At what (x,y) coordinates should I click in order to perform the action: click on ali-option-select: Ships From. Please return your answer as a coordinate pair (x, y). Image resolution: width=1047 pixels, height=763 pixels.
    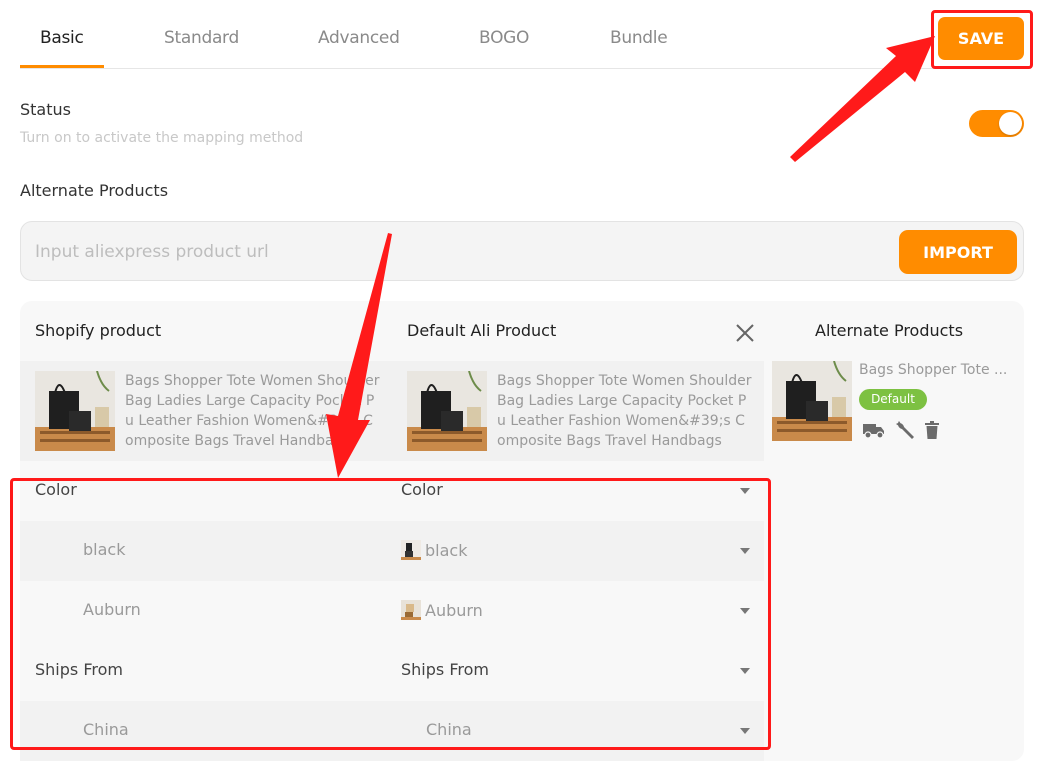
    Looking at the image, I should click on (445, 669).